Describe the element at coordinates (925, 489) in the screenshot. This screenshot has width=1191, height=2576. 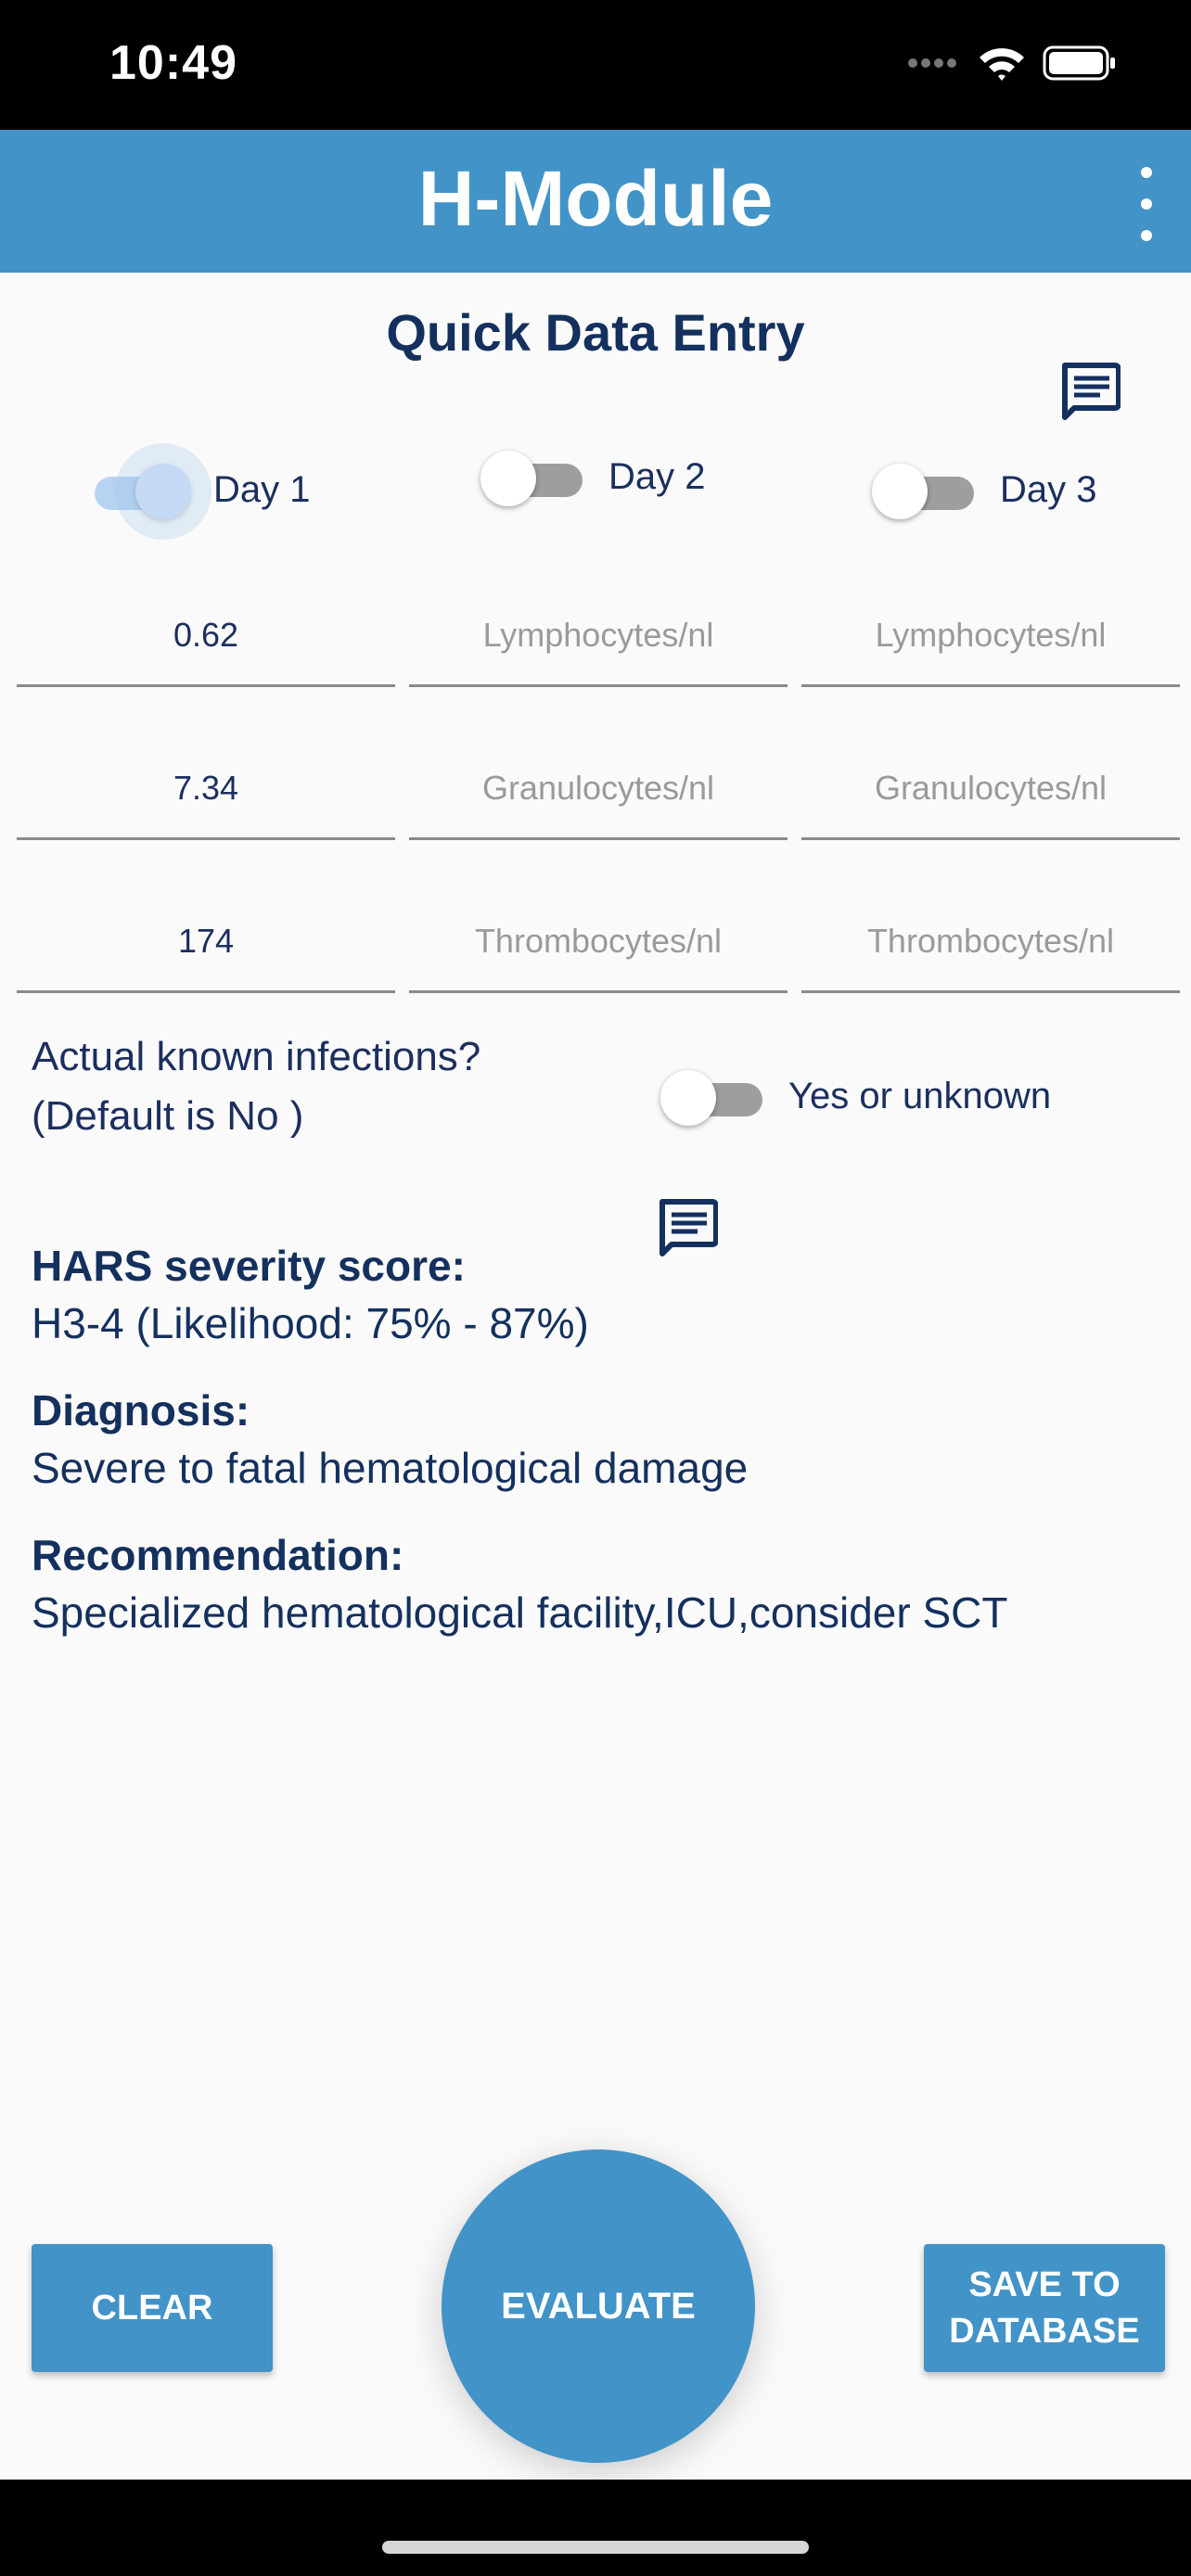
I see `day3-switch` at that location.